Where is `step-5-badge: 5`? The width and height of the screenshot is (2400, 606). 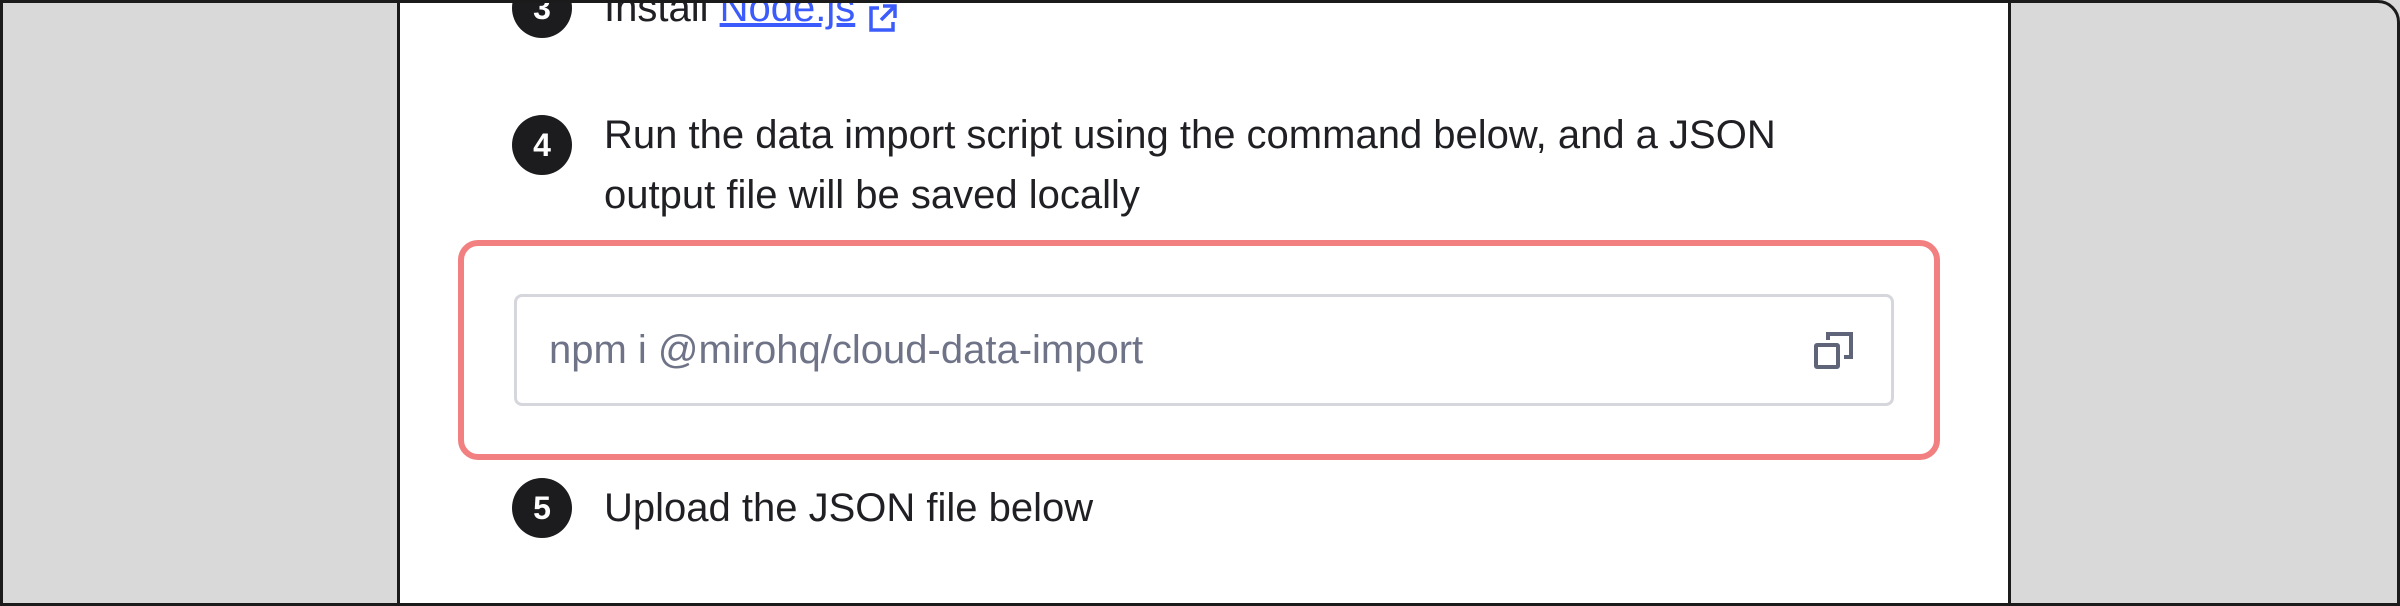
step-5-badge: 5 is located at coordinates (542, 508).